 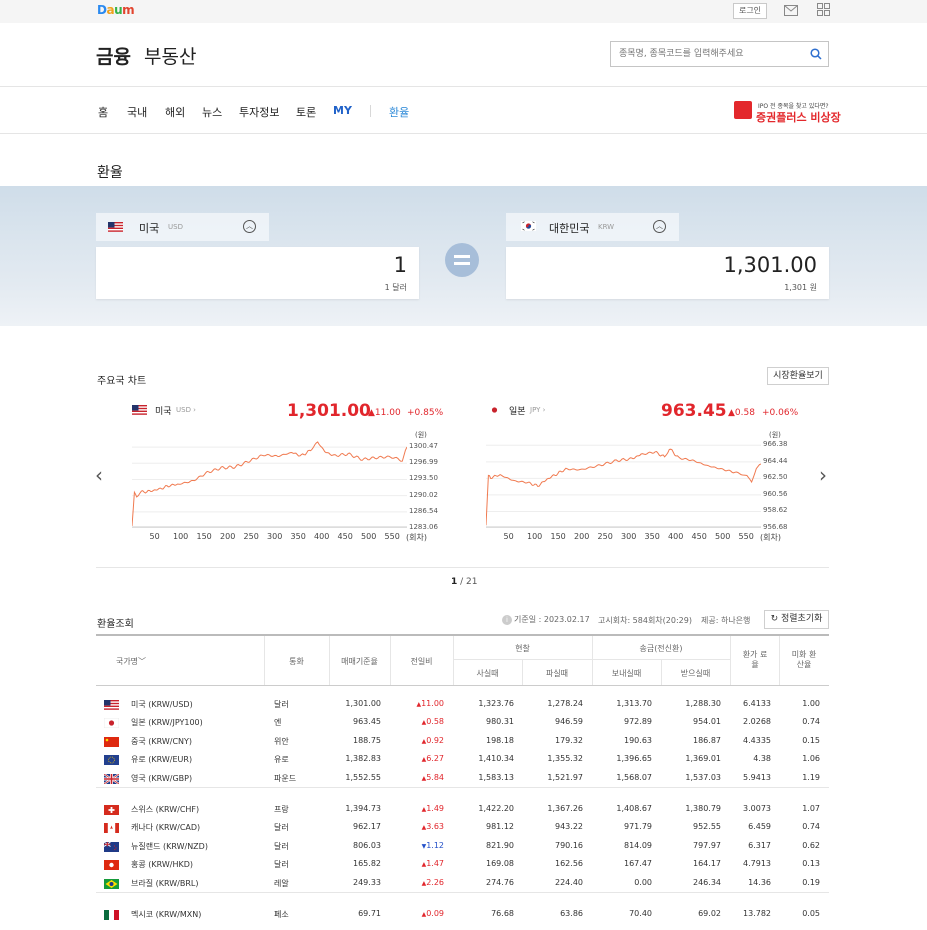 What do you see at coordinates (421, 661) in the screenshot?
I see `th-change: 전일비` at bounding box center [421, 661].